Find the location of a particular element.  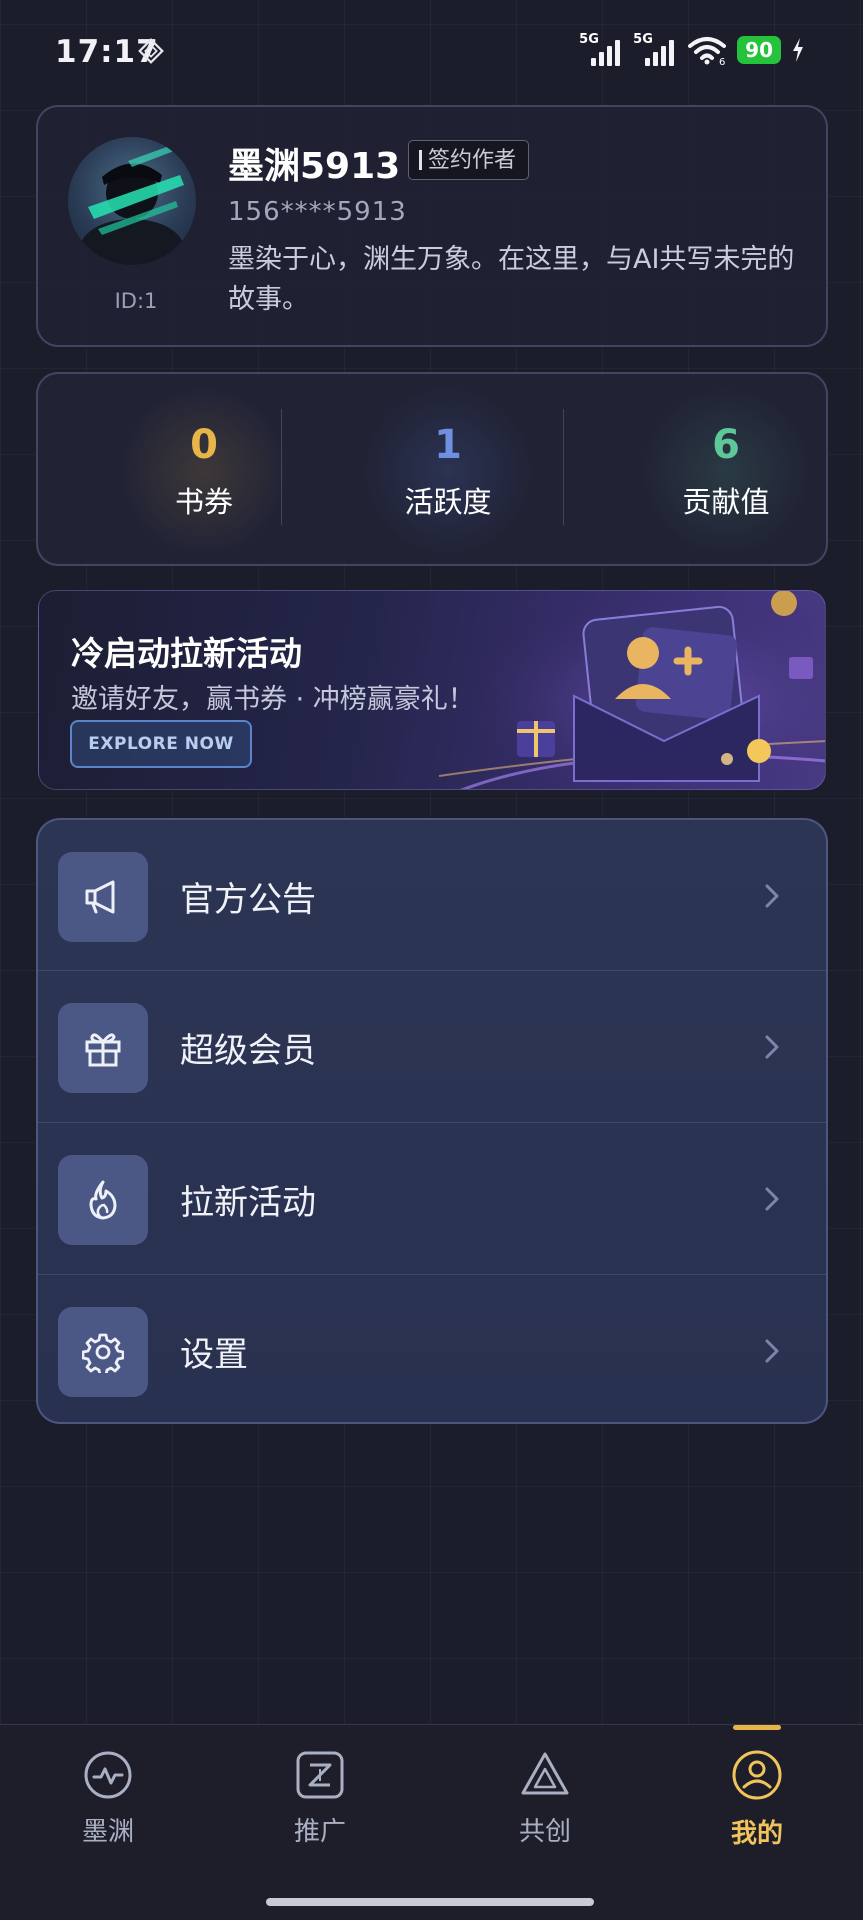

tab-moyuan: 墨渊 is located at coordinates (108, 1795).